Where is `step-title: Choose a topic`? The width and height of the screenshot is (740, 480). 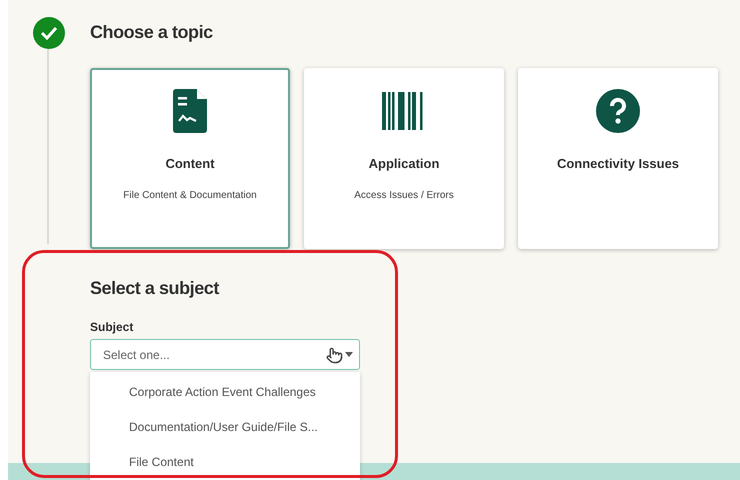 step-title: Choose a topic is located at coordinates (152, 32).